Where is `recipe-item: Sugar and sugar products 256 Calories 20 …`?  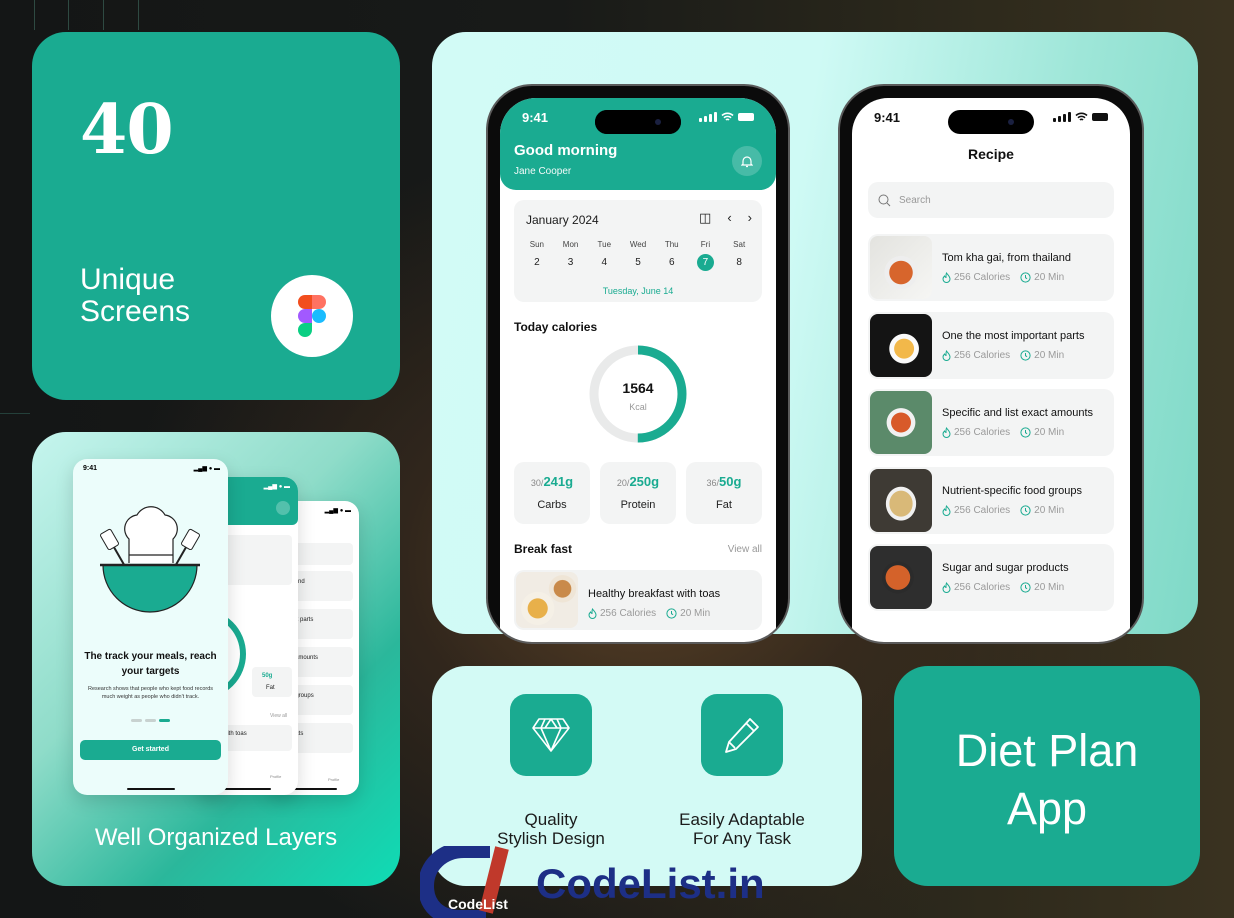 recipe-item: Sugar and sugar products 256 Calories 20 … is located at coordinates (991, 577).